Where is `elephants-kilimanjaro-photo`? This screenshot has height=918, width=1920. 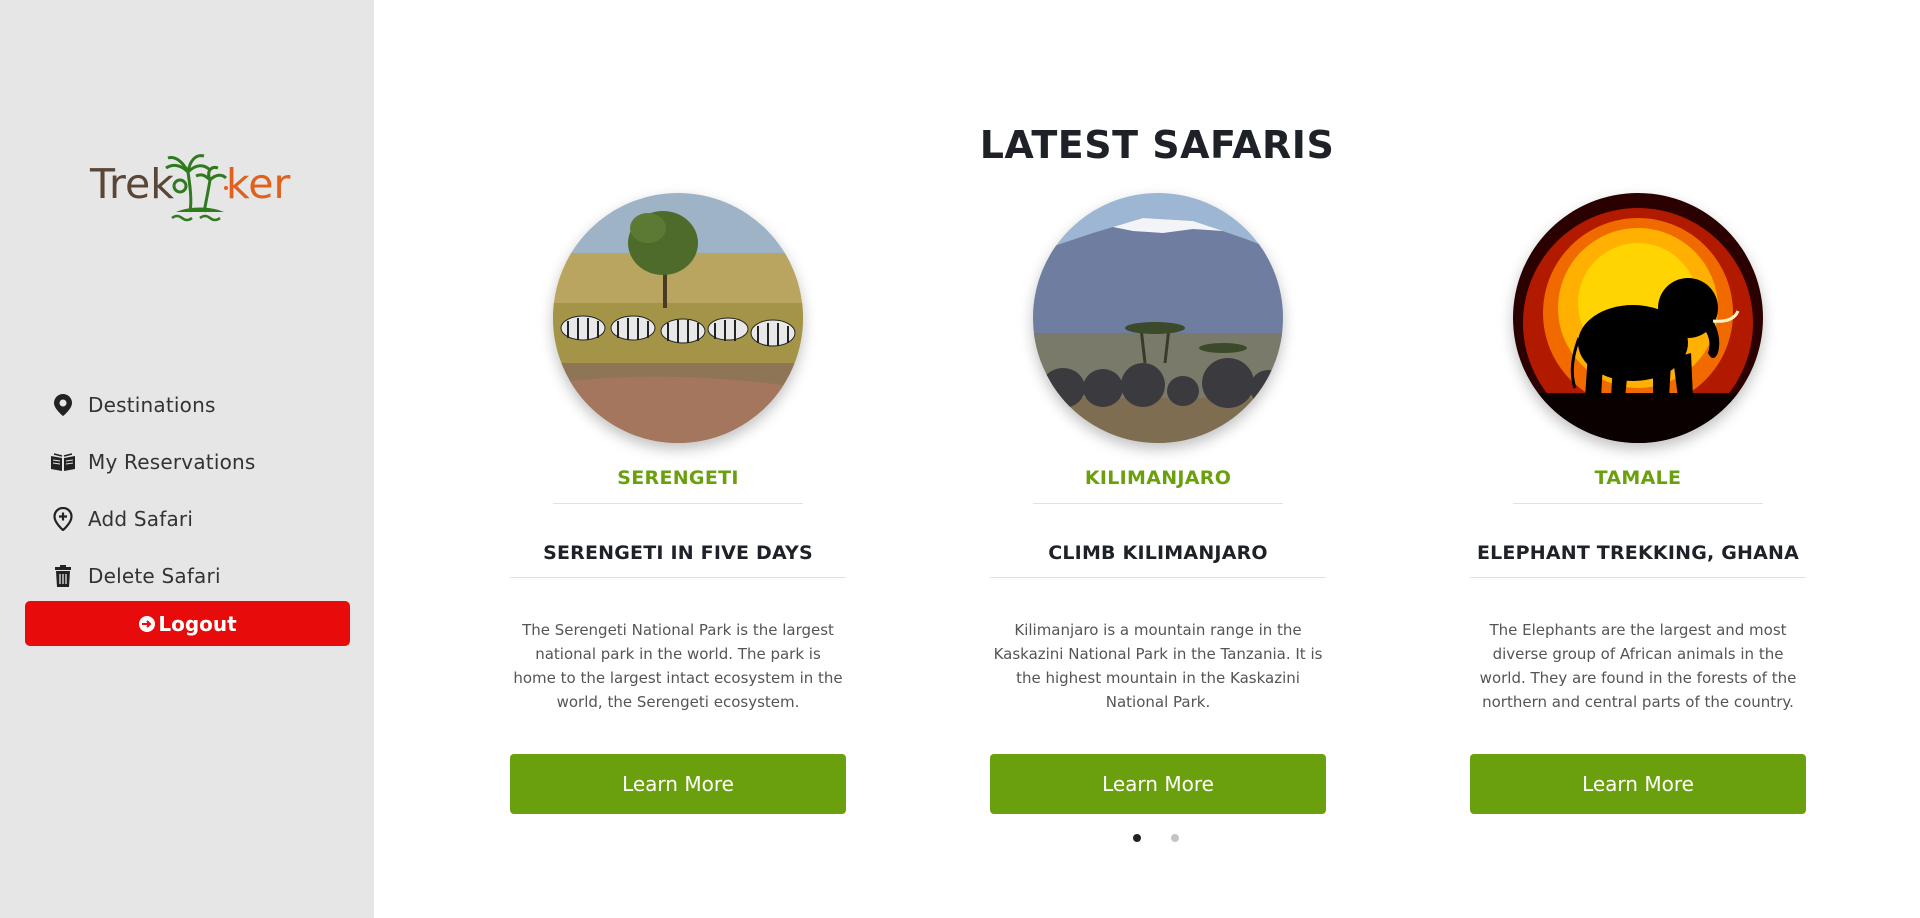
elephants-kilimanjaro-photo is located at coordinates (1158, 318).